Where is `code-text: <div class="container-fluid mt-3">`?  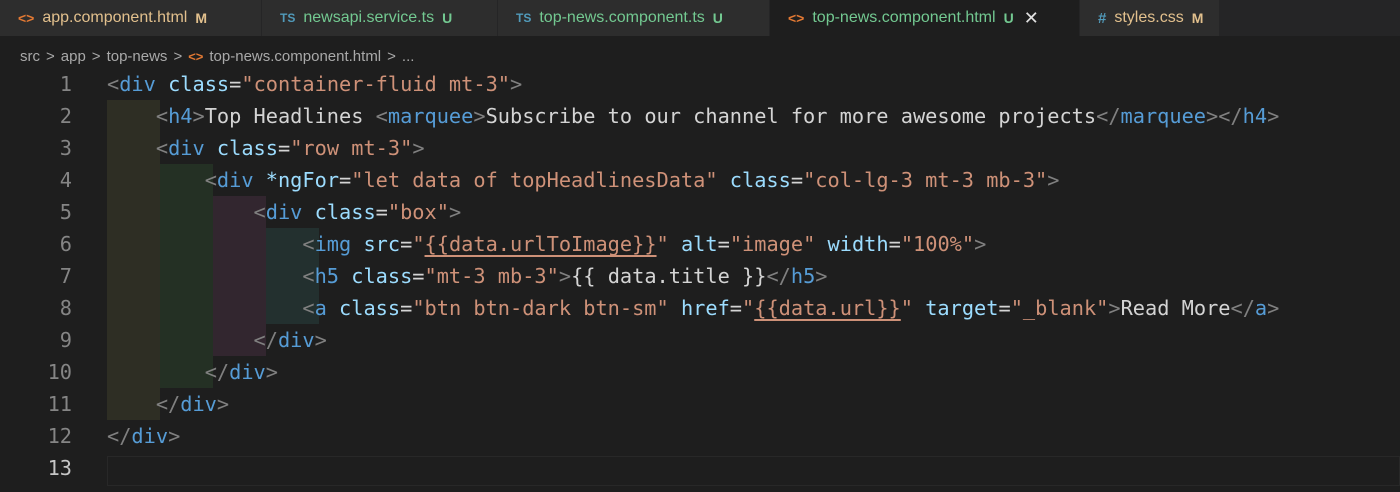 code-text: <div class="container-fluid mt-3"> is located at coordinates (314, 84).